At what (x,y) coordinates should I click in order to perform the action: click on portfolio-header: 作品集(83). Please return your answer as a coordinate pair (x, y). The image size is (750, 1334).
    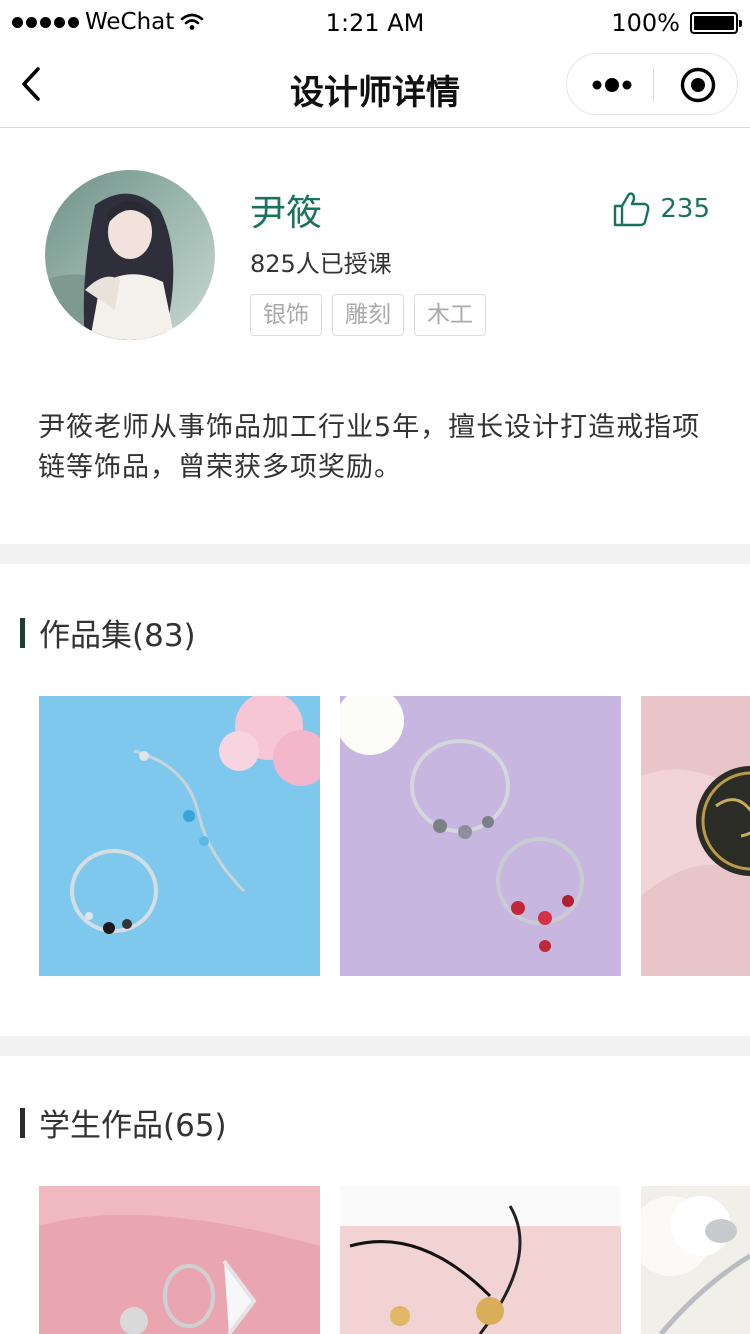
    Looking at the image, I should click on (108, 632).